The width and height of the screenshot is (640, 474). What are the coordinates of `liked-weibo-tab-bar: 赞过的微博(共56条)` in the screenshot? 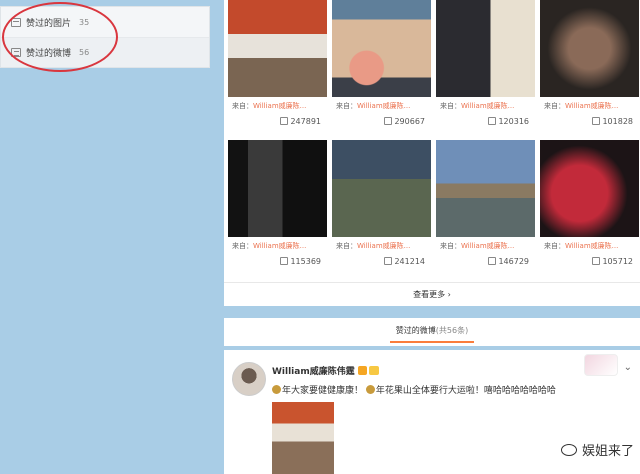 It's located at (432, 332).